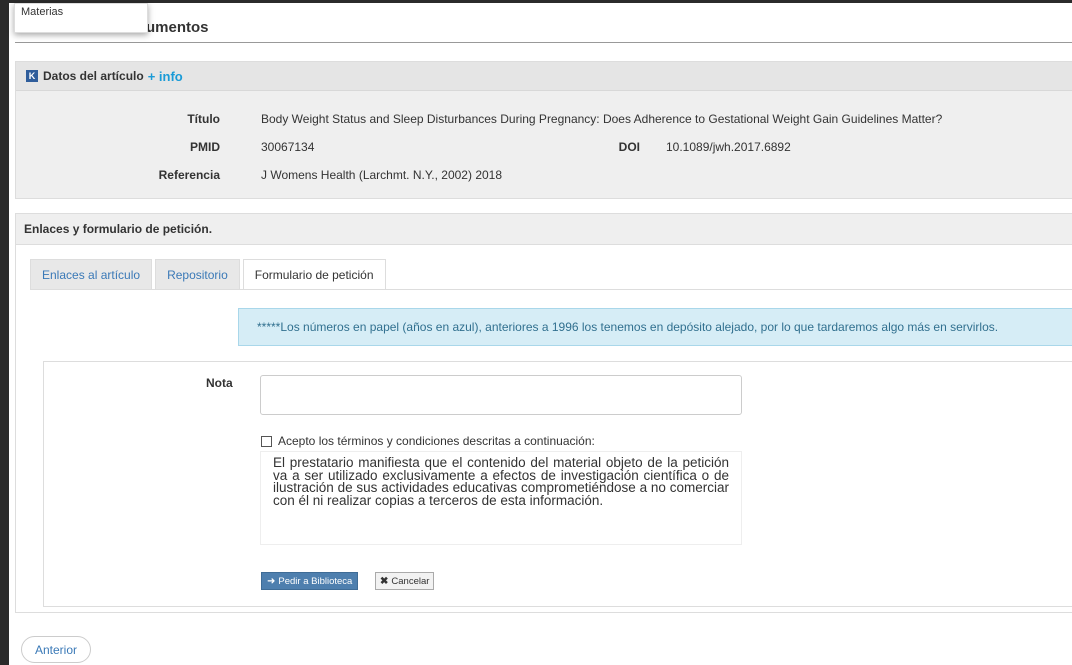 Image resolution: width=1072 pixels, height=665 pixels. Describe the element at coordinates (314, 274) in the screenshot. I see `tab-formulario: Formulario de petición` at that location.